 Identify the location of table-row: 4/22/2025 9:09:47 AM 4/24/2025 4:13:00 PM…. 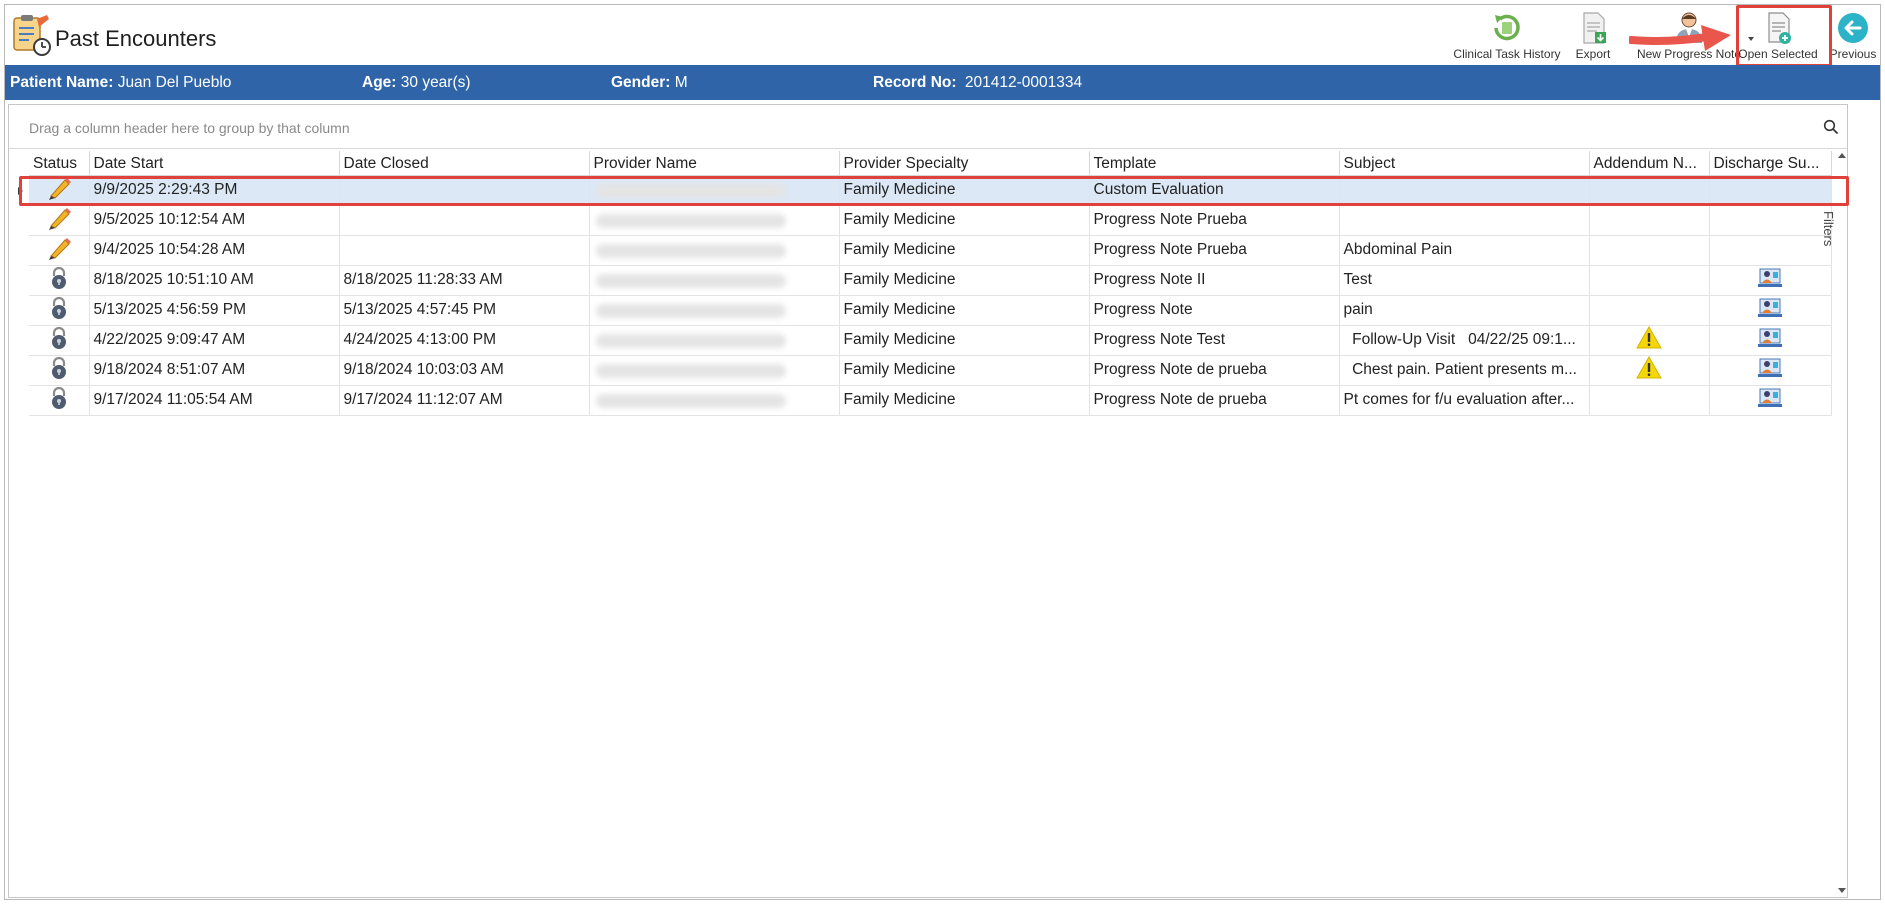
(930, 340).